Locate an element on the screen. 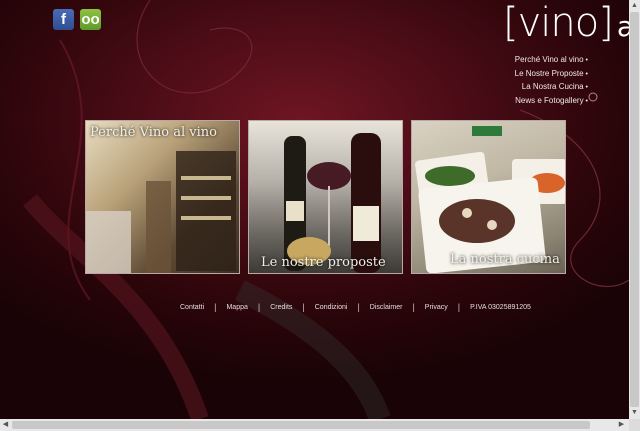 Image resolution: width=640 pixels, height=431 pixels. vertical-scroll-thumb is located at coordinates (634, 209).